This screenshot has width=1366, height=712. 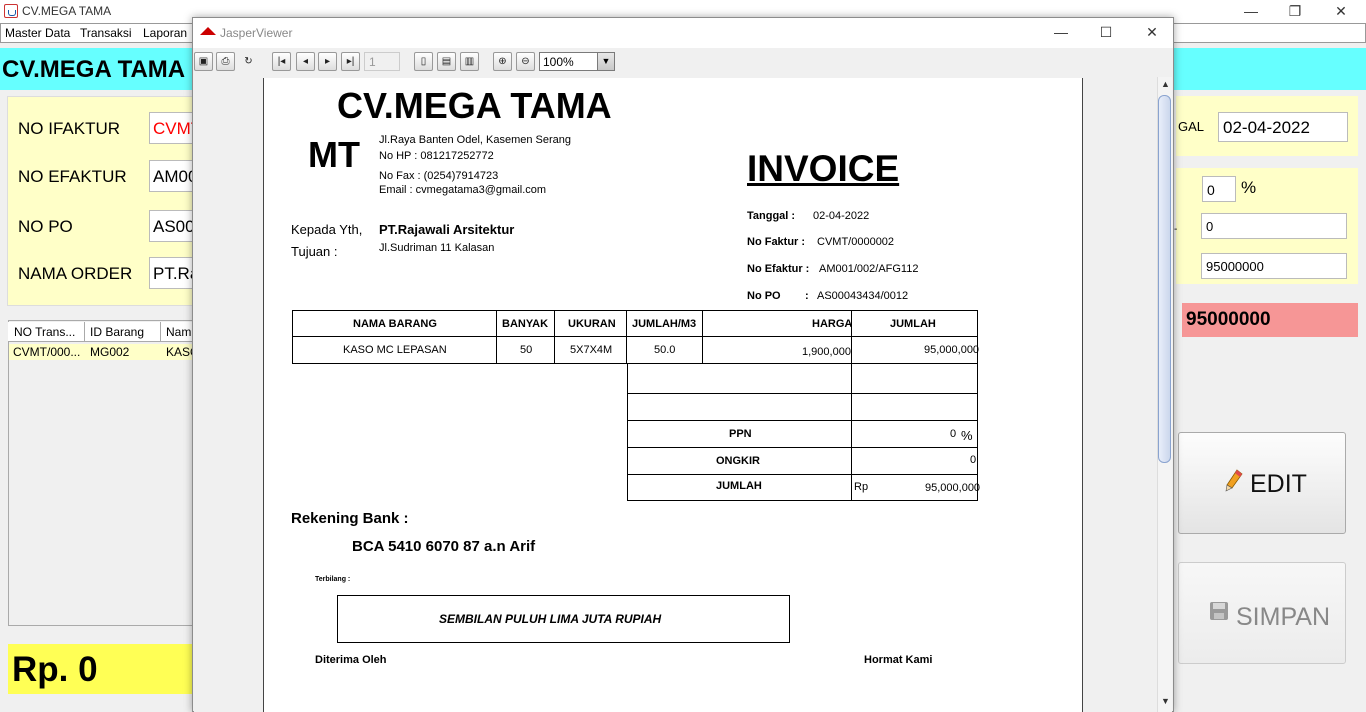 What do you see at coordinates (444, 546) in the screenshot?
I see `rekening-bank-value: BCA 5410 6070 87 a.n Arif` at bounding box center [444, 546].